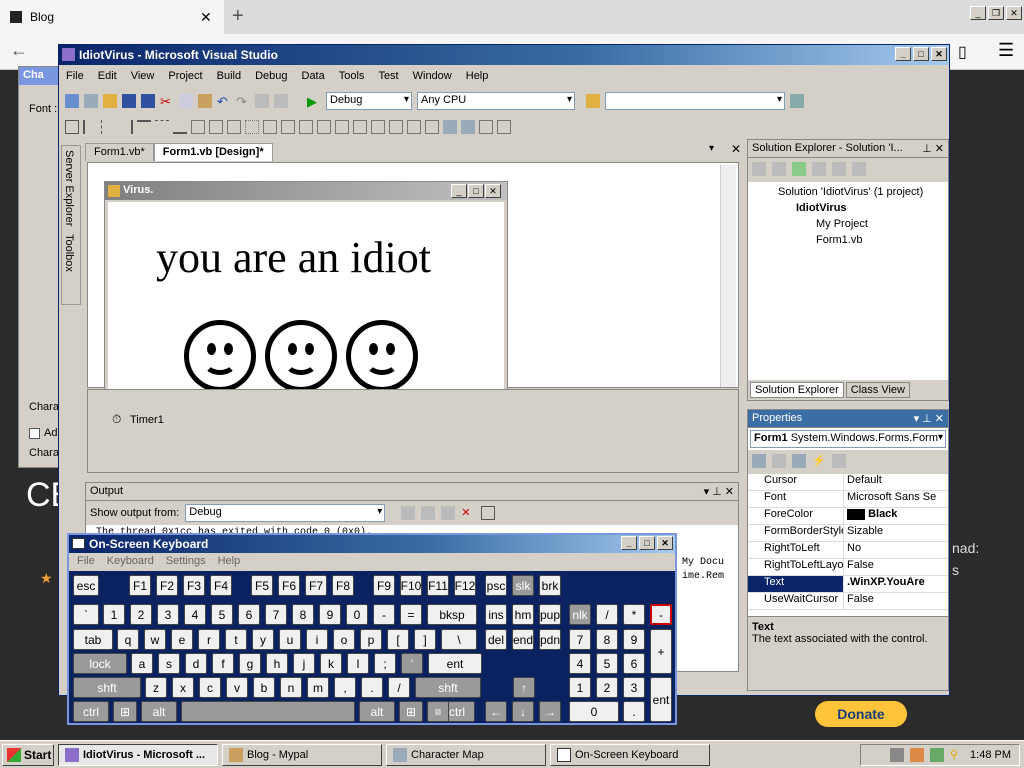 This screenshot has height=768, width=1024. What do you see at coordinates (128, 639) in the screenshot?
I see `key-r2-1: q` at bounding box center [128, 639].